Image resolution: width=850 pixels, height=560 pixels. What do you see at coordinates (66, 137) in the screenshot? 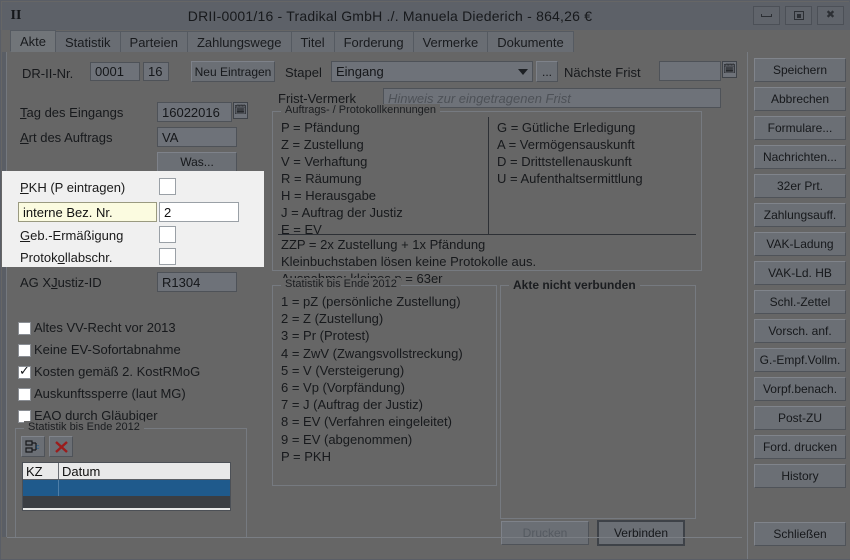
I see `art-des-auftrags-label: Art des Auftrags` at bounding box center [66, 137].